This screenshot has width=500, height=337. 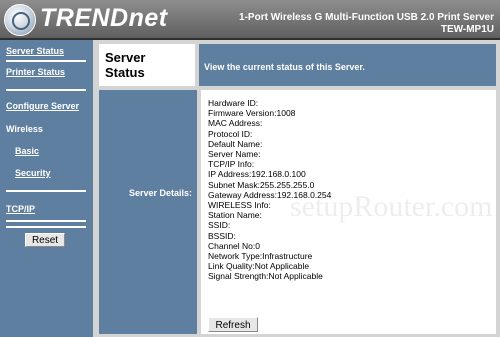 What do you see at coordinates (125, 65) in the screenshot?
I see `page-title: Server Status` at bounding box center [125, 65].